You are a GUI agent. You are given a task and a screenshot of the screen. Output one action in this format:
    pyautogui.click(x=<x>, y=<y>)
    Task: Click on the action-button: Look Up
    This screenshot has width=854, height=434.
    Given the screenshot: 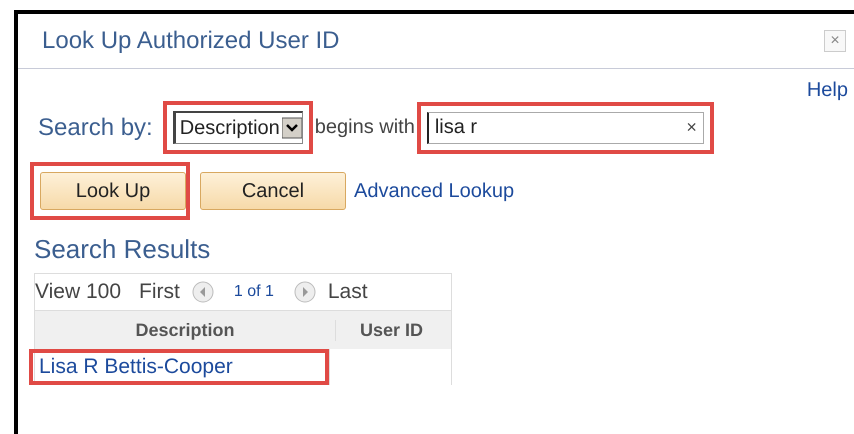 What is the action you would take?
    pyautogui.click(x=113, y=191)
    